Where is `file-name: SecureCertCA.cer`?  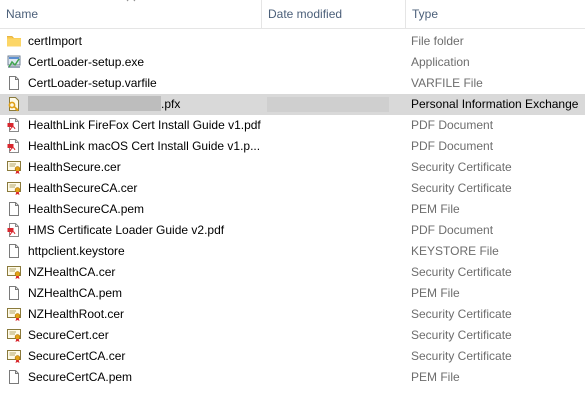 file-name: SecureCertCA.cer is located at coordinates (76, 356).